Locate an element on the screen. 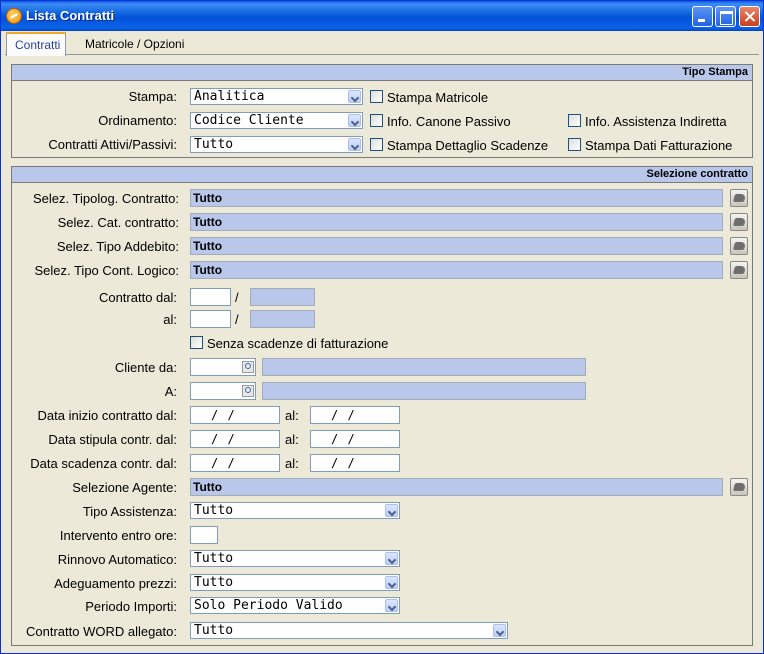 The image size is (764, 654). cliente-a-description is located at coordinates (424, 391).